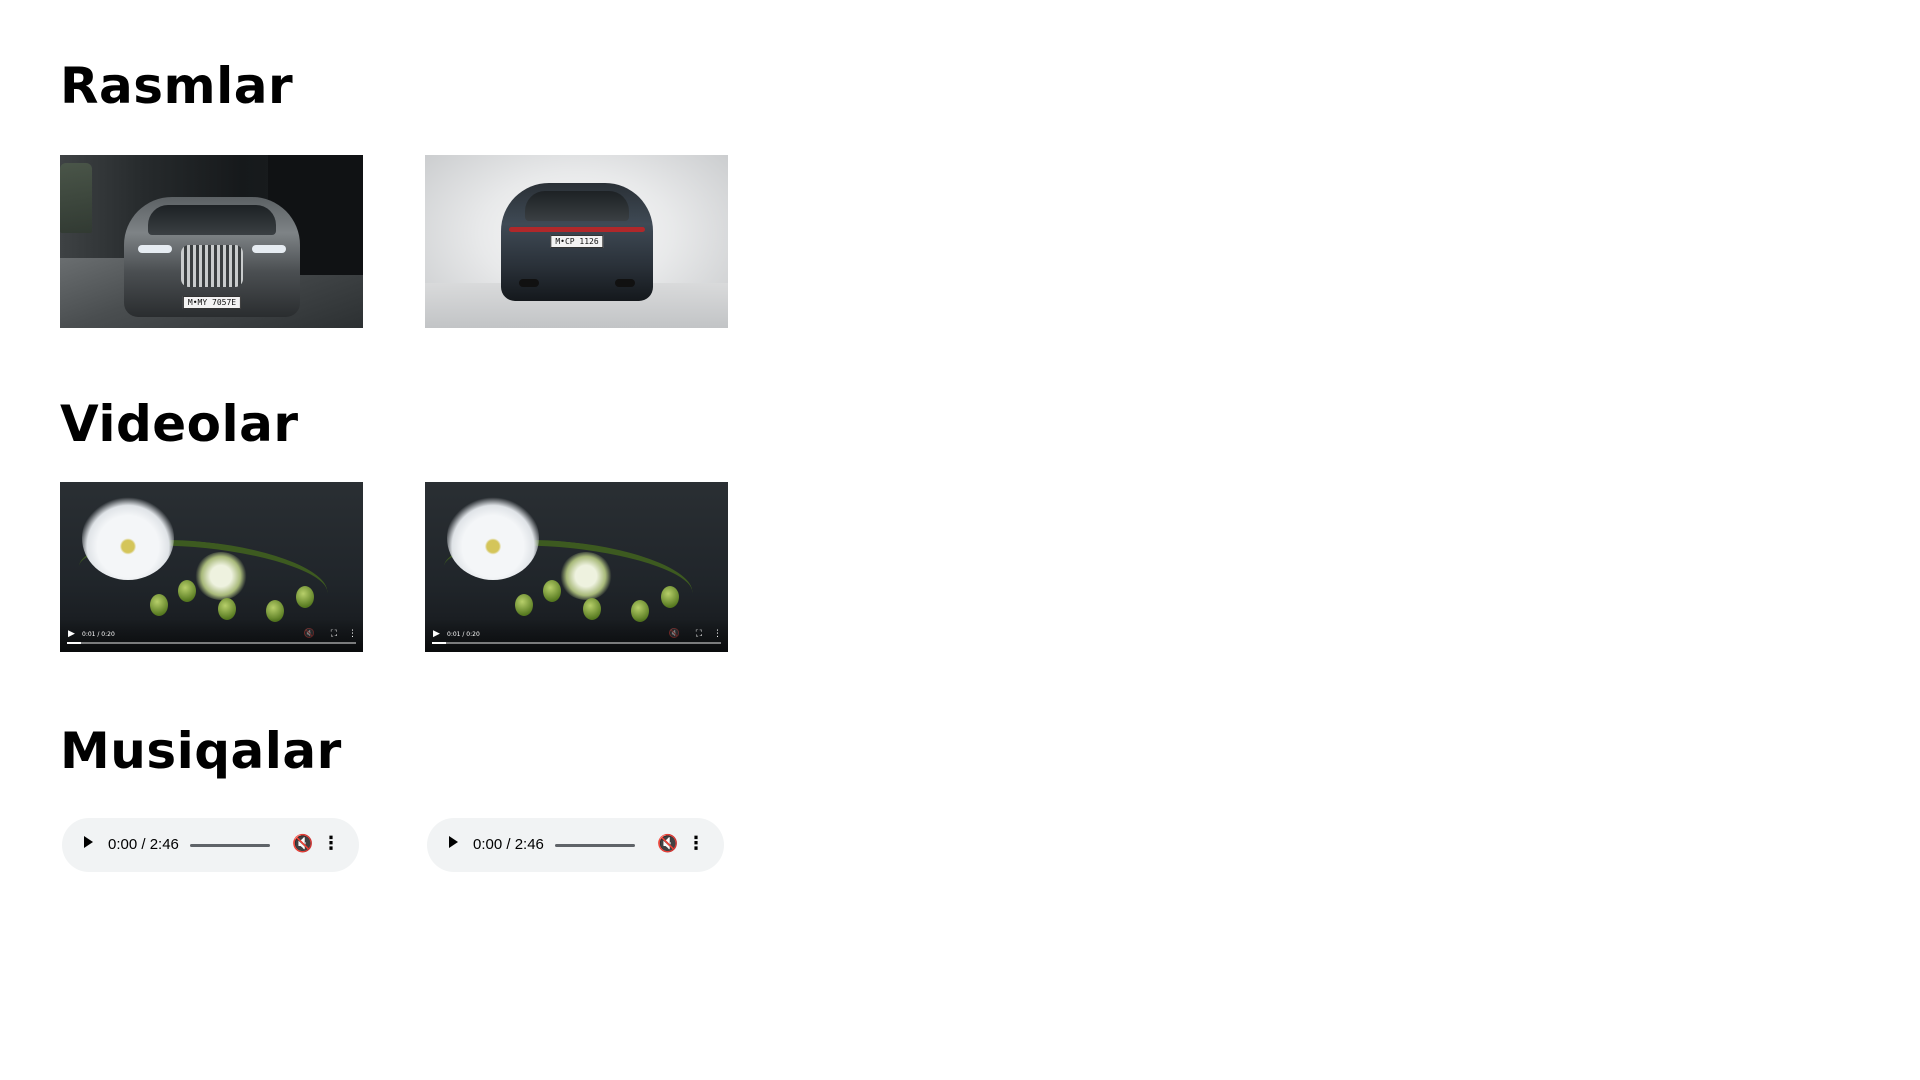  I want to click on car-windshield, so click(212, 220).